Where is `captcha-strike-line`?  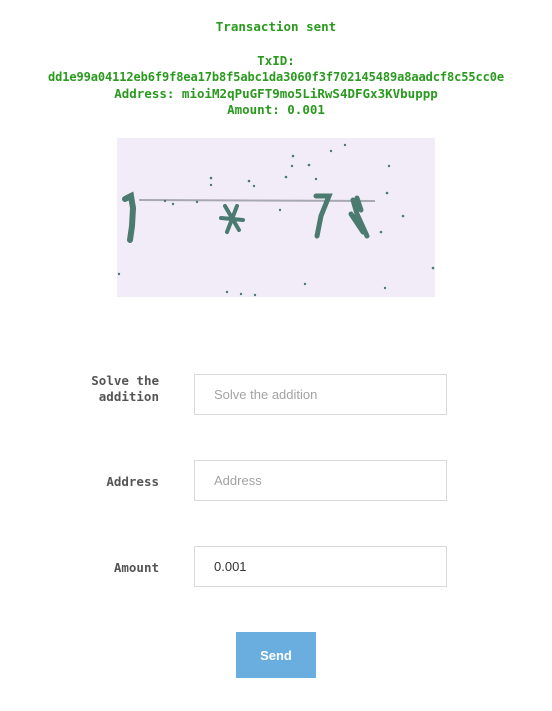 captcha-strike-line is located at coordinates (257, 200).